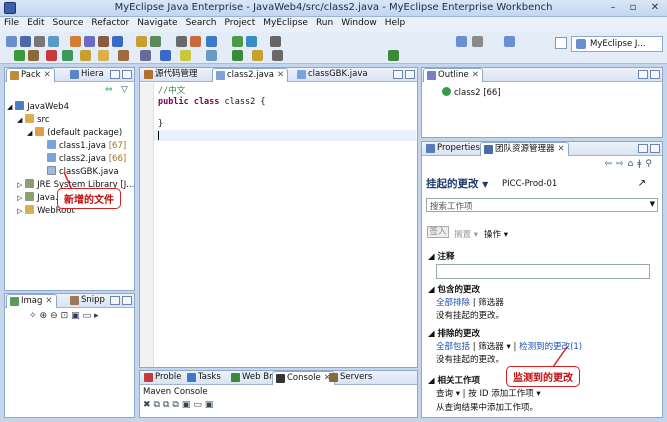 This screenshot has height=422, width=667. I want to click on tab-servers: Servers, so click(350, 378).